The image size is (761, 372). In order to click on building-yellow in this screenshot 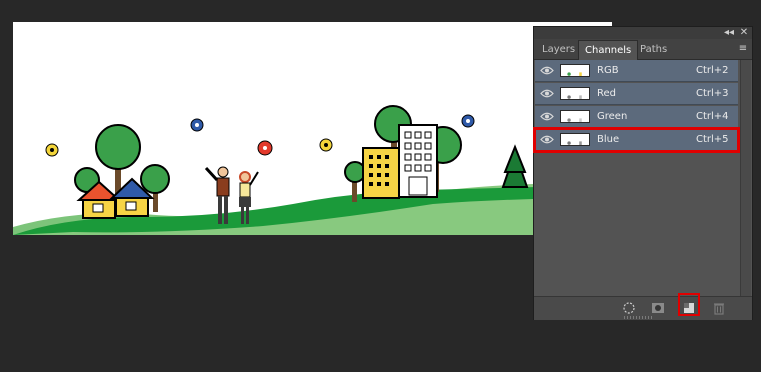, I will do `click(381, 173)`.